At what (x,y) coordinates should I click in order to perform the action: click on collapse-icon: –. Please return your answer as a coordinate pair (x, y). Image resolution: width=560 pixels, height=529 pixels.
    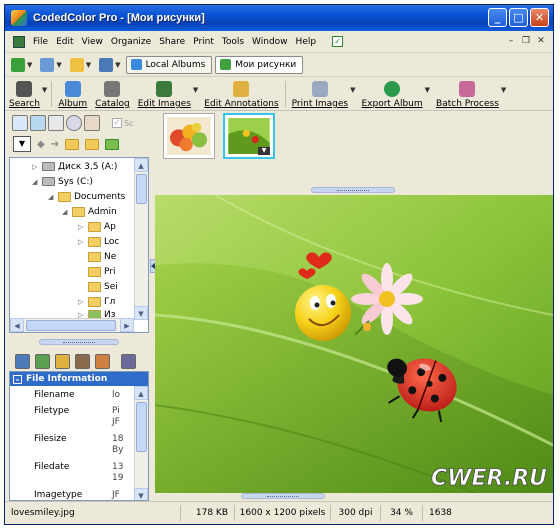
    Looking at the image, I should click on (17, 379).